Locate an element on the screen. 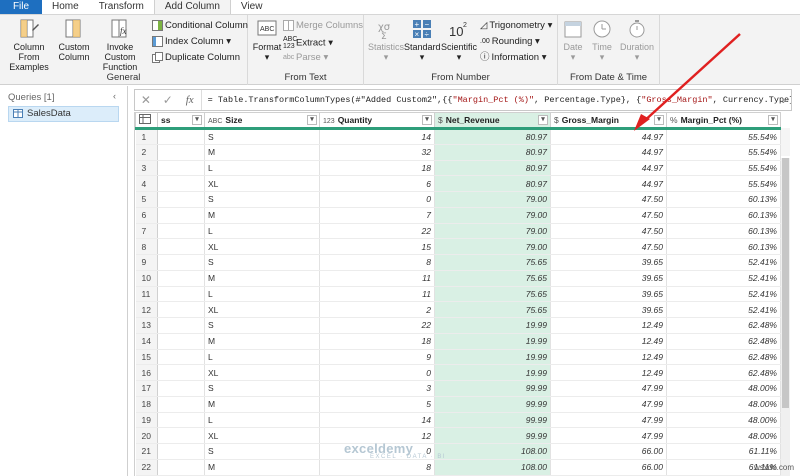 The image size is (800, 476). vertical-scrollbar-track-top is located at coordinates (785, 142).